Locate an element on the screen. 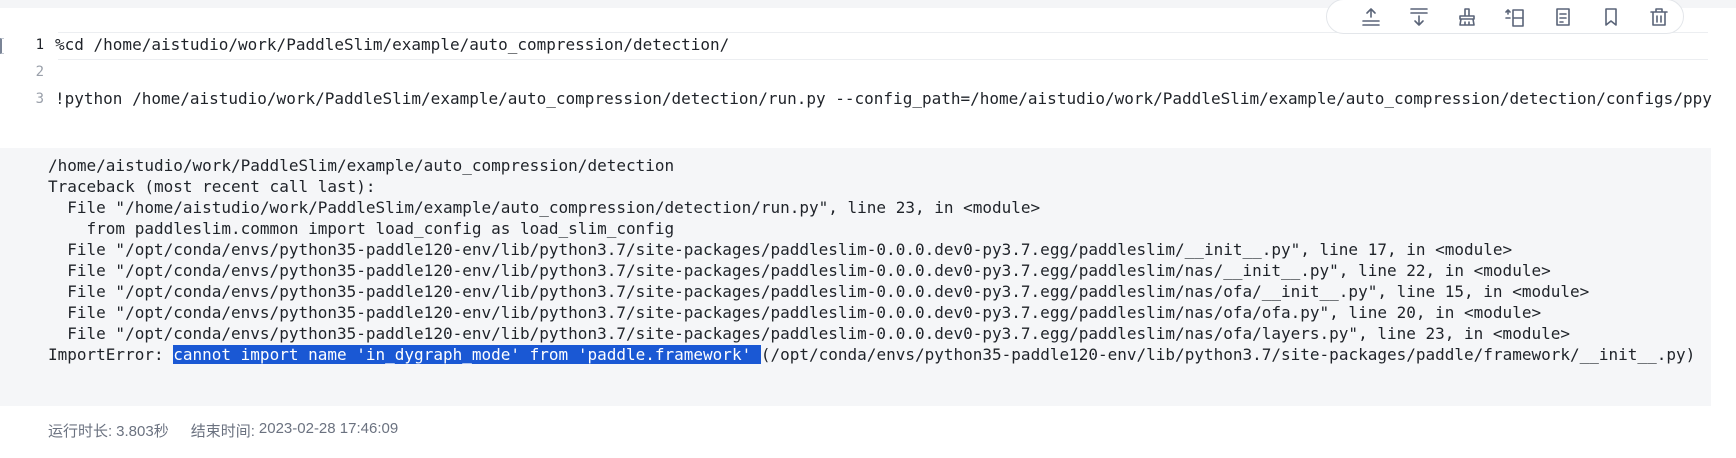  error-prefix: ImportError: is located at coordinates (111, 354).